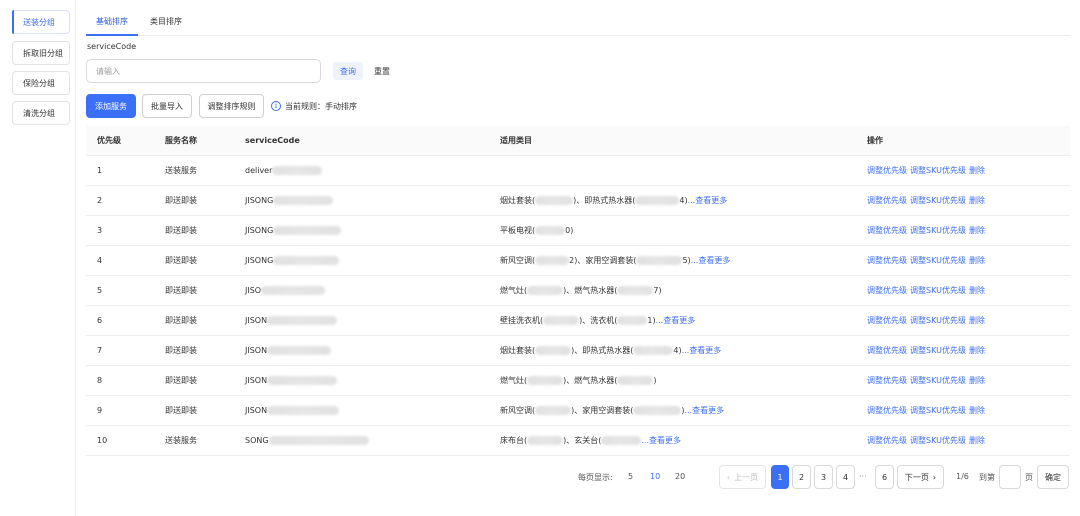 This screenshot has width=1080, height=516. I want to click on page-button-2: 2, so click(801, 477).